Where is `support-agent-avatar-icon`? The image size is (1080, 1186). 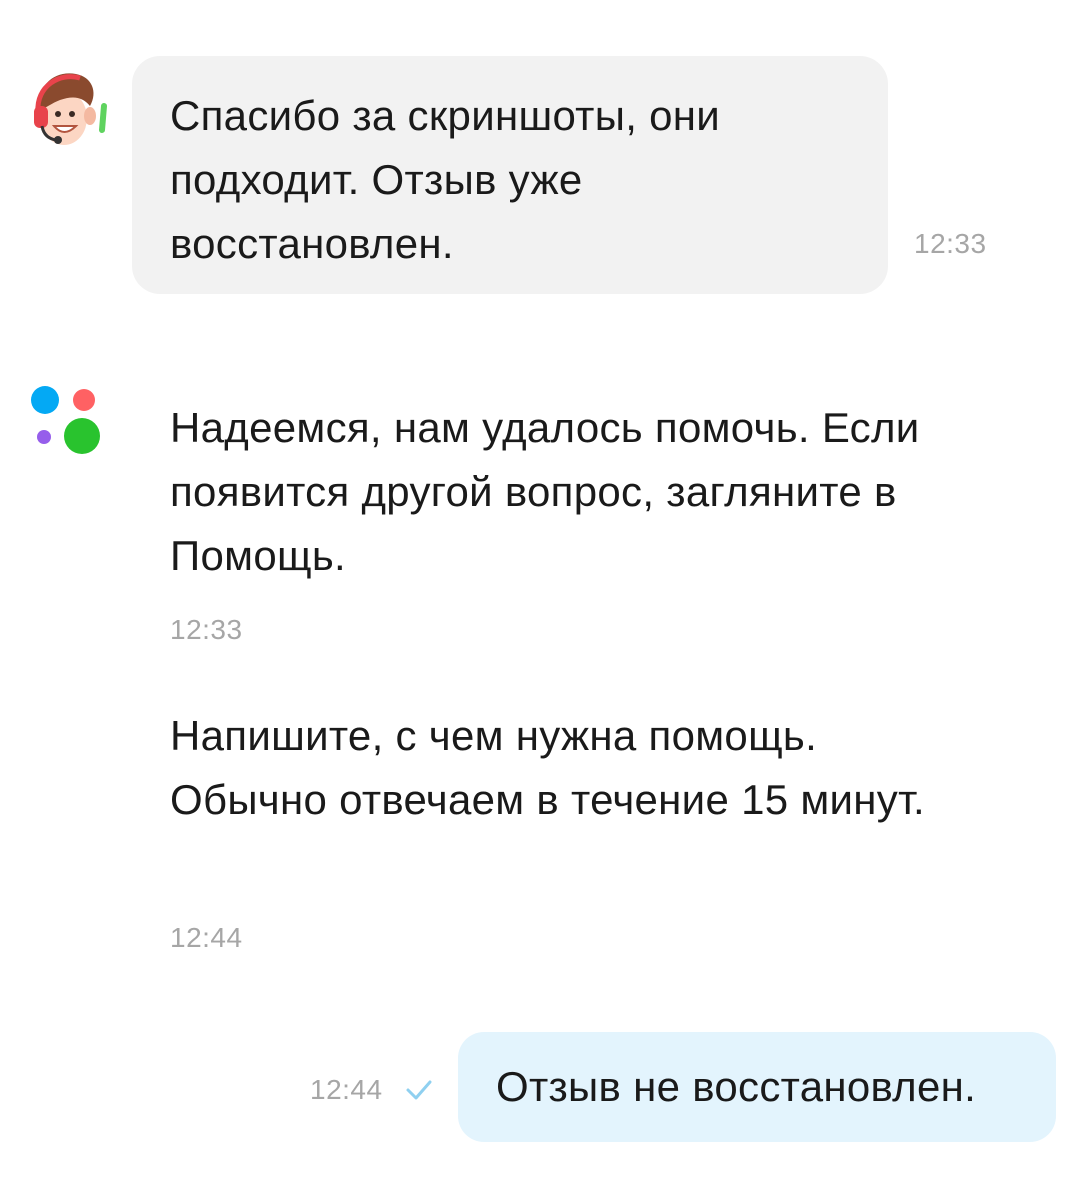 support-agent-avatar-icon is located at coordinates (73, 112).